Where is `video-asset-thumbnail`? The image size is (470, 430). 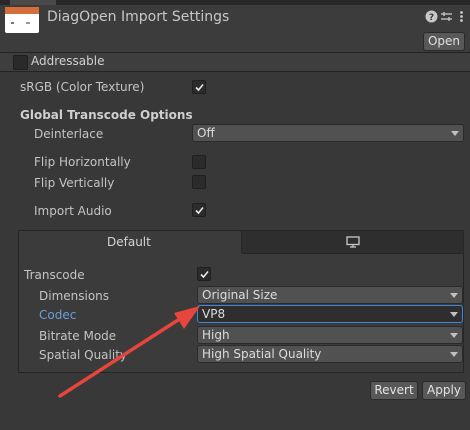
video-asset-thumbnail is located at coordinates (22, 20).